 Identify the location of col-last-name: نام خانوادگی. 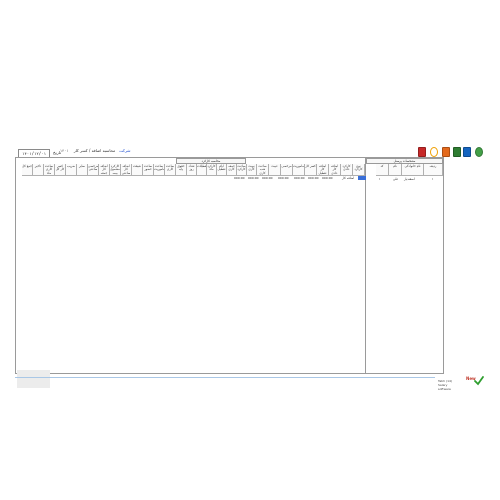
(413, 170).